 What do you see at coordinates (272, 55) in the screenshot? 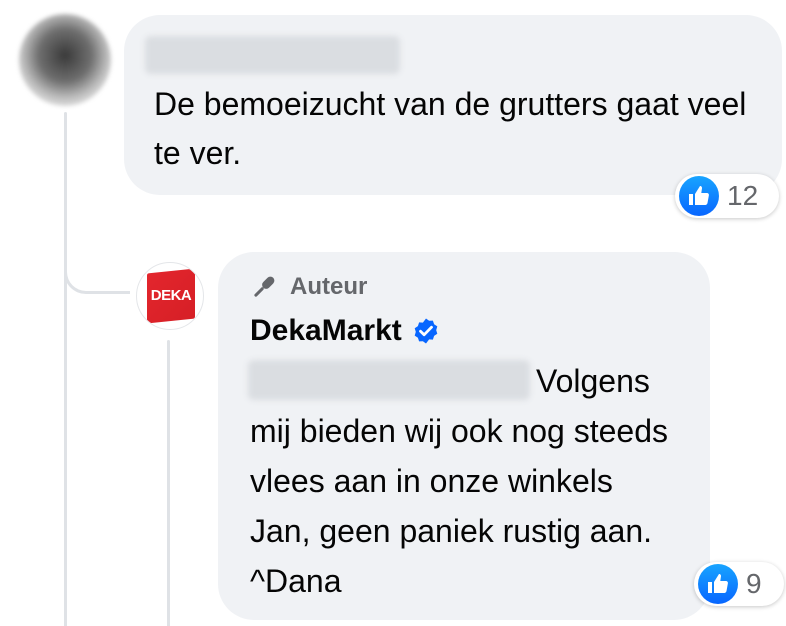
I see `commenter-name-redacted` at bounding box center [272, 55].